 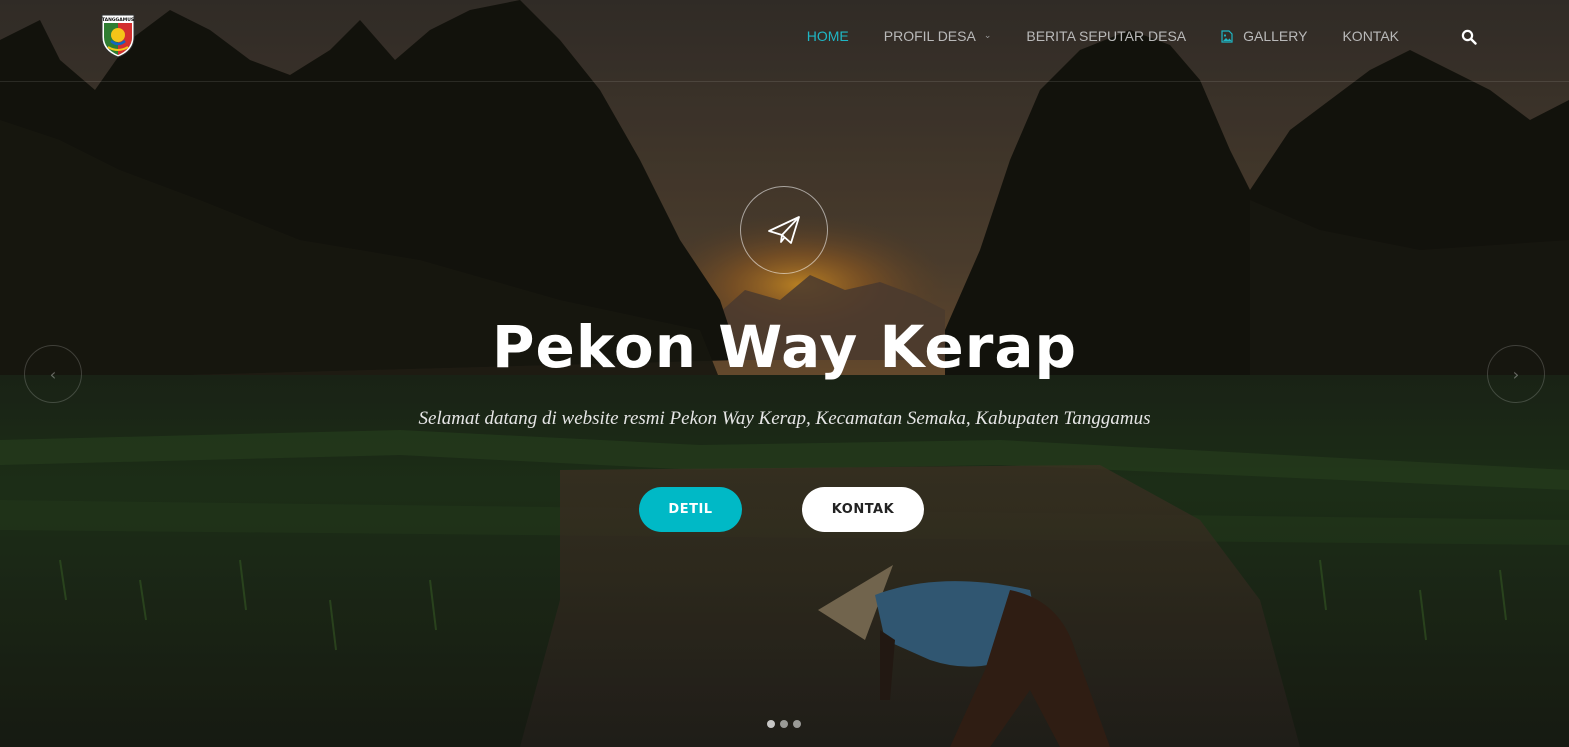 What do you see at coordinates (929, 36) in the screenshot?
I see `nav-item-label: PROFIL DESA` at bounding box center [929, 36].